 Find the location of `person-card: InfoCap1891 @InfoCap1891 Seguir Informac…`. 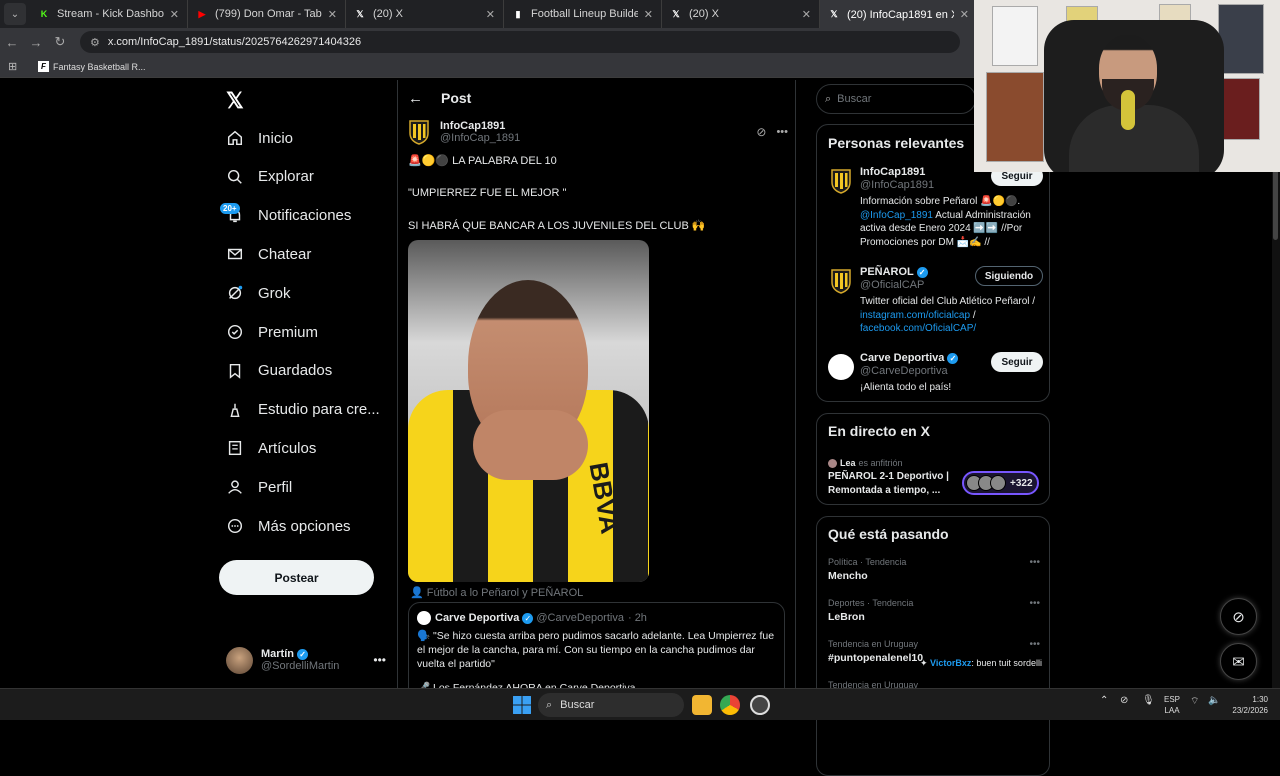

person-card: InfoCap1891 @InfoCap1891 Seguir Informac… is located at coordinates (935, 211).